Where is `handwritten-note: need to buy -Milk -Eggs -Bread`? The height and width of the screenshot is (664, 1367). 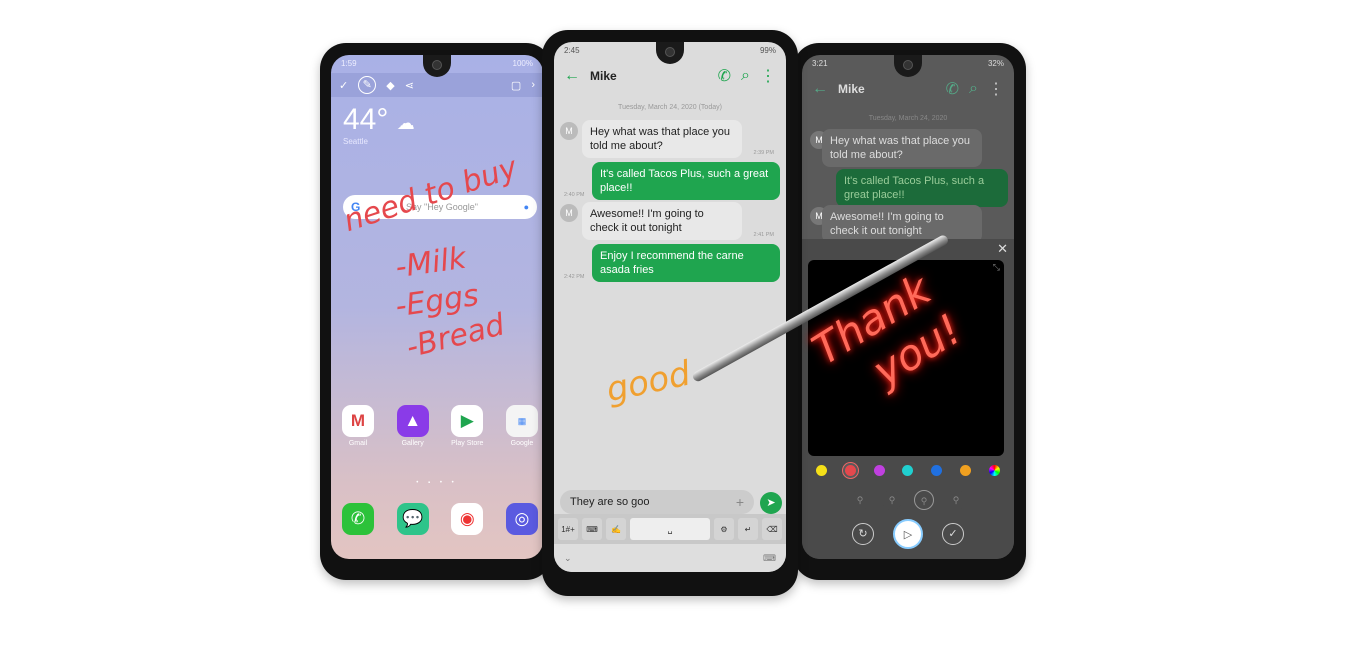 handwritten-note: need to buy -Milk -Eggs -Bread is located at coordinates (441, 257).